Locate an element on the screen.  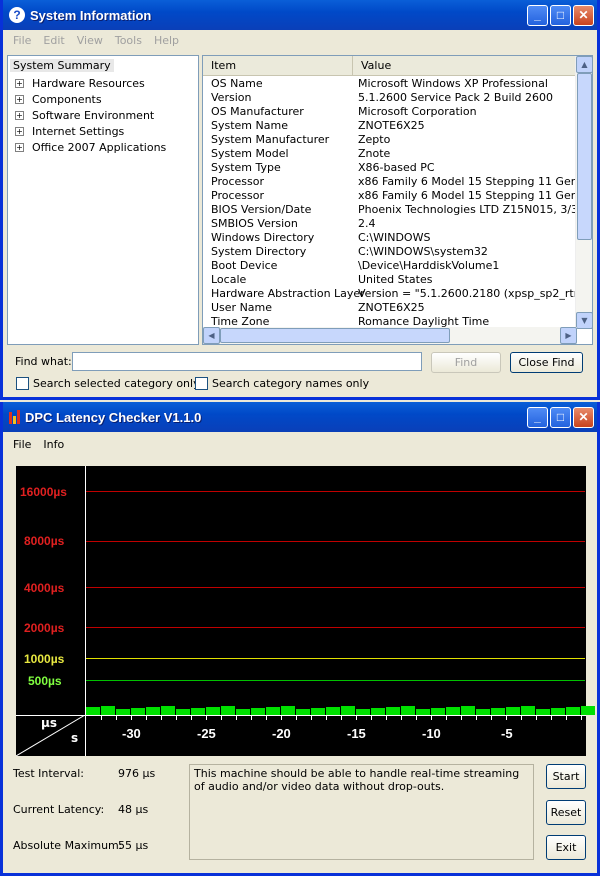
gridline-2000 is located at coordinates (335, 627).